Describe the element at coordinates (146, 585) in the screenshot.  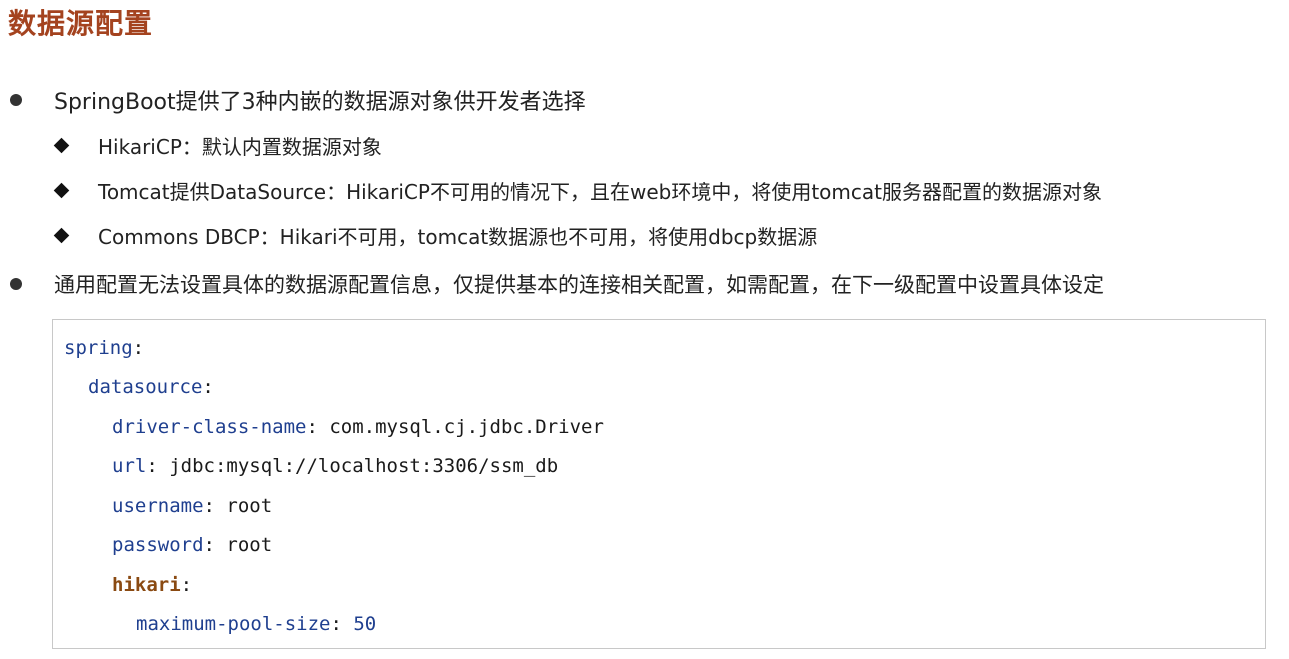
I see `yaml-key: hikari` at that location.